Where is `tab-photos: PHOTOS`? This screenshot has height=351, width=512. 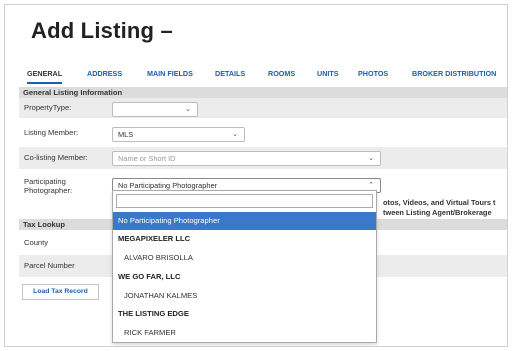
tab-photos: PHOTOS is located at coordinates (373, 73).